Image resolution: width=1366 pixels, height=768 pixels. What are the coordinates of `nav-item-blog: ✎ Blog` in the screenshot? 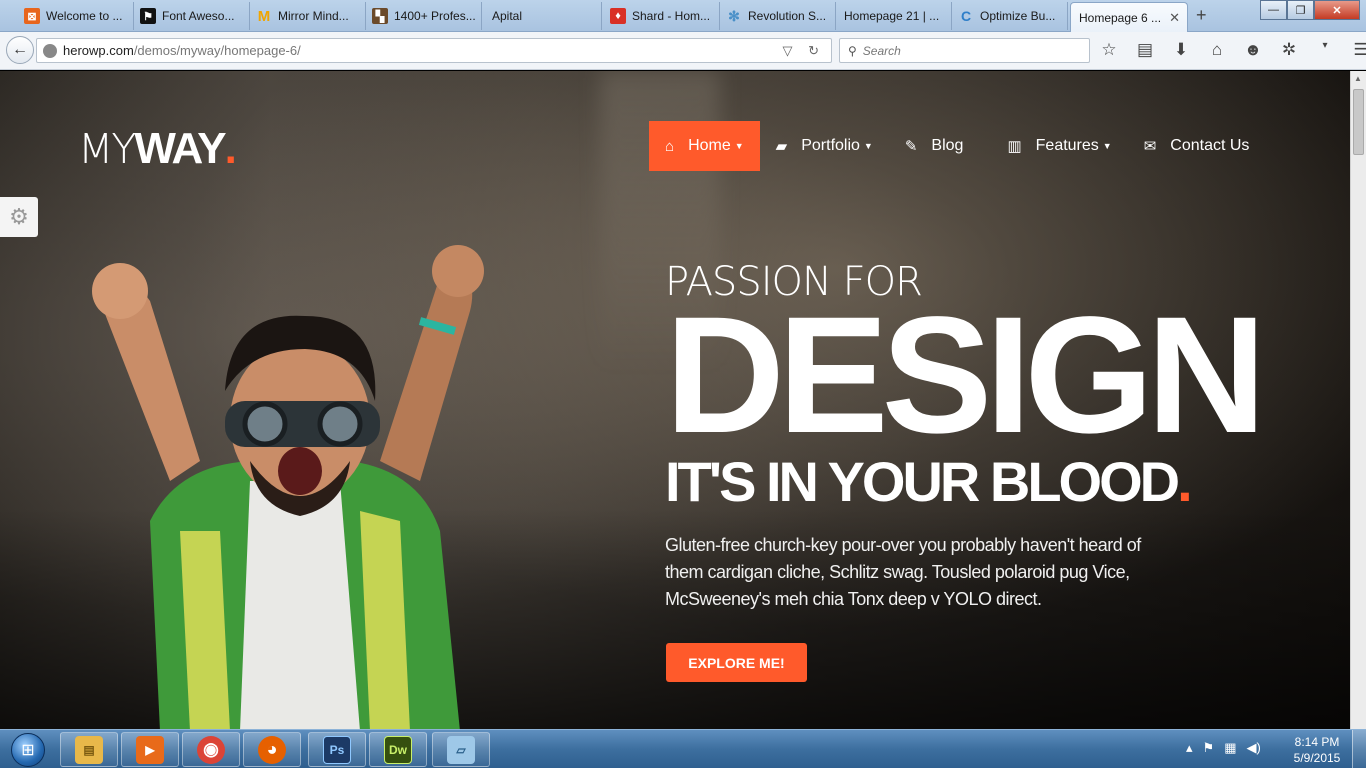 It's located at (934, 146).